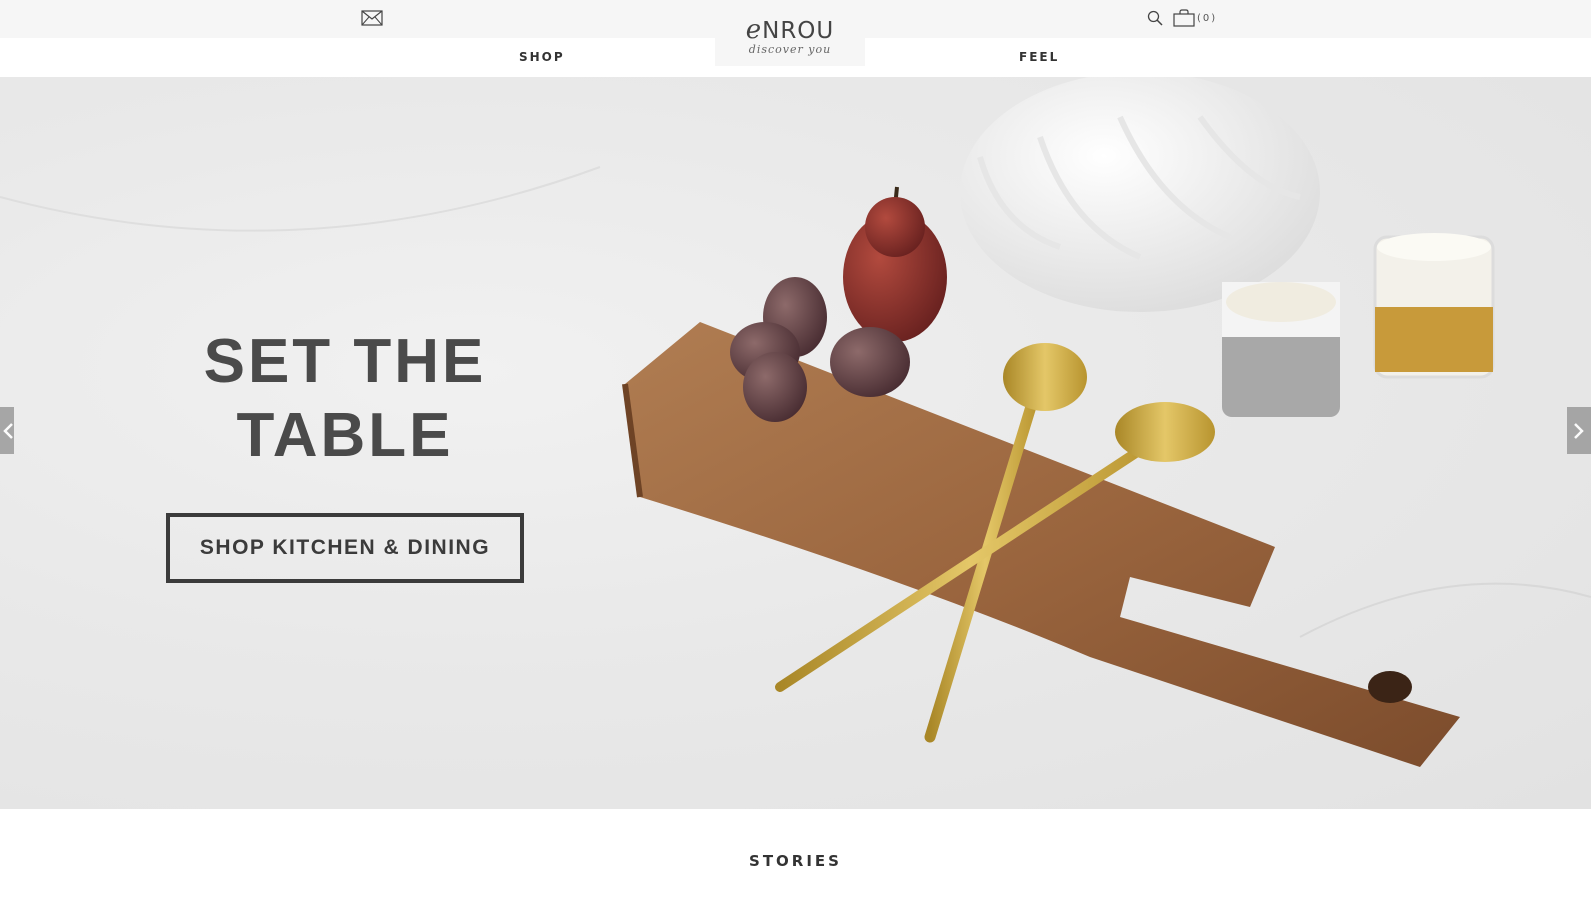 The width and height of the screenshot is (1591, 900). Describe the element at coordinates (1184, 18) in the screenshot. I see `bag-icon` at that location.